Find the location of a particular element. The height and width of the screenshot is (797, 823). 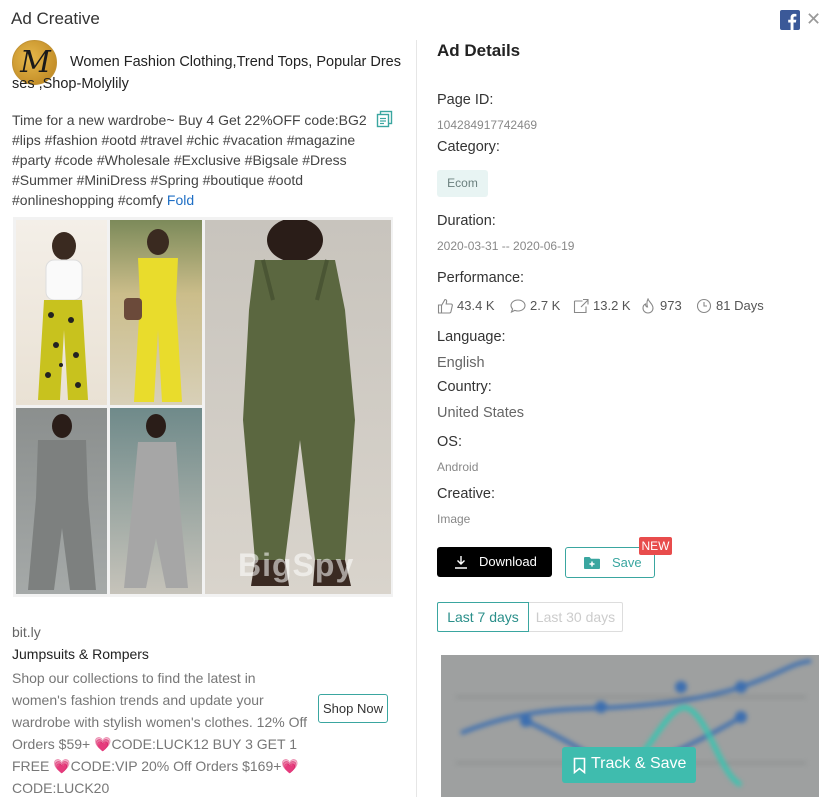

details-heading: Ad Details is located at coordinates (479, 50).